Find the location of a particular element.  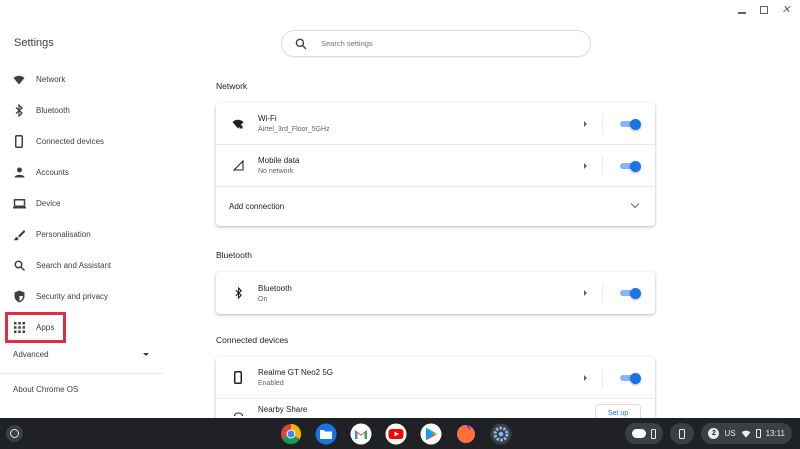

sidebar-divider is located at coordinates (81, 373).